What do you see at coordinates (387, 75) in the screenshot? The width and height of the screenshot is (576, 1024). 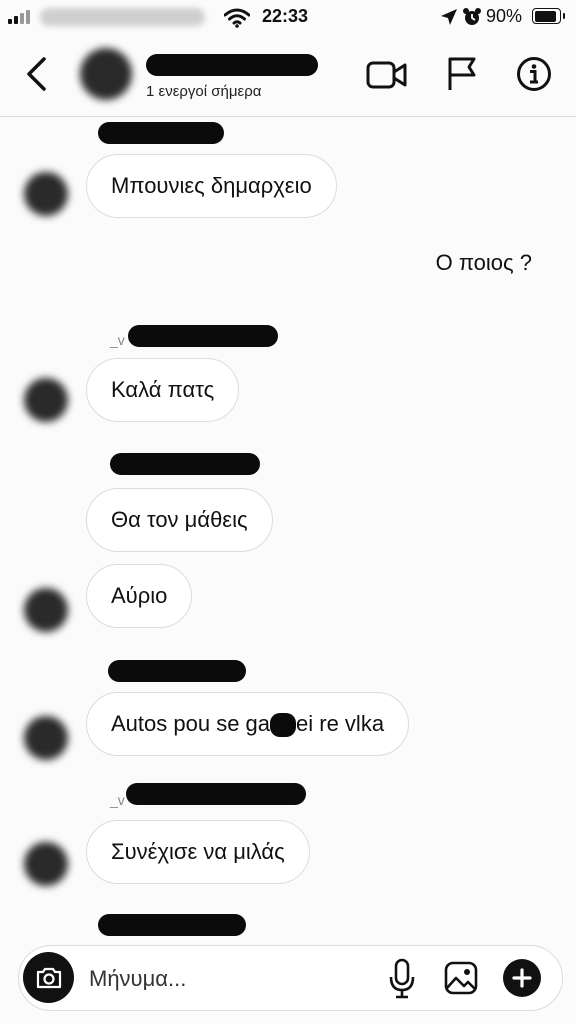 I see `video-call-icon` at bounding box center [387, 75].